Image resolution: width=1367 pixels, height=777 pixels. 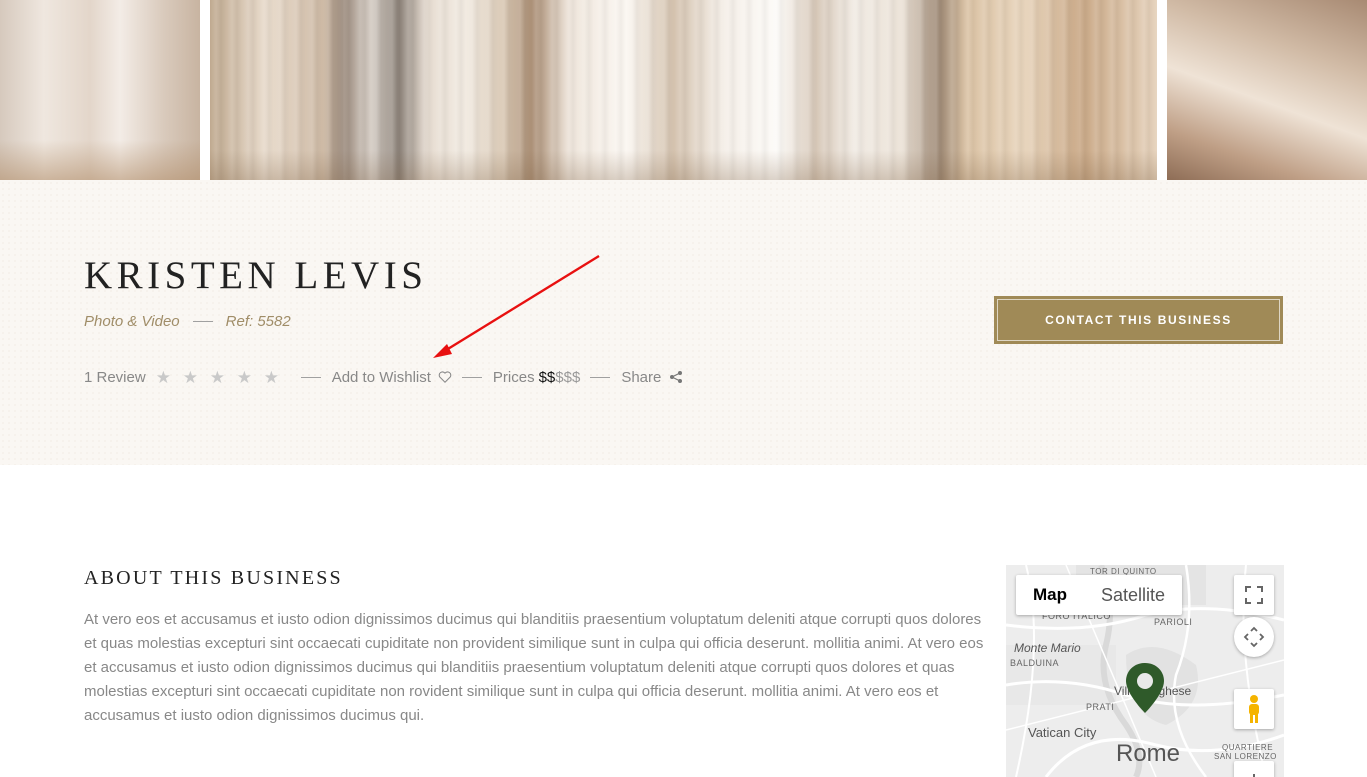 I want to click on rating-stars: ★ ★ ★ ★ ★, so click(x=223, y=377).